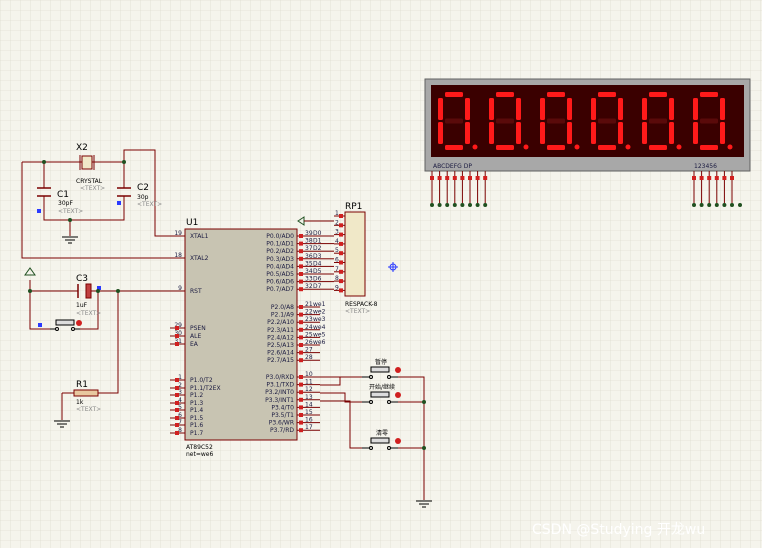 The height and width of the screenshot is (548, 762). Describe the element at coordinates (337, 232) in the screenshot. I see `rp1-pin-number: 3` at that location.